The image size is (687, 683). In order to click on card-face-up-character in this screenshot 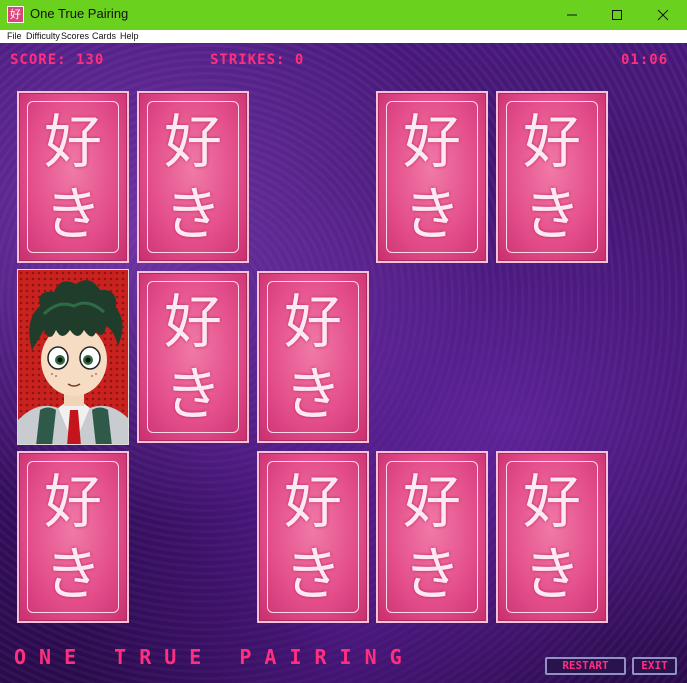, I will do `click(73, 357)`.